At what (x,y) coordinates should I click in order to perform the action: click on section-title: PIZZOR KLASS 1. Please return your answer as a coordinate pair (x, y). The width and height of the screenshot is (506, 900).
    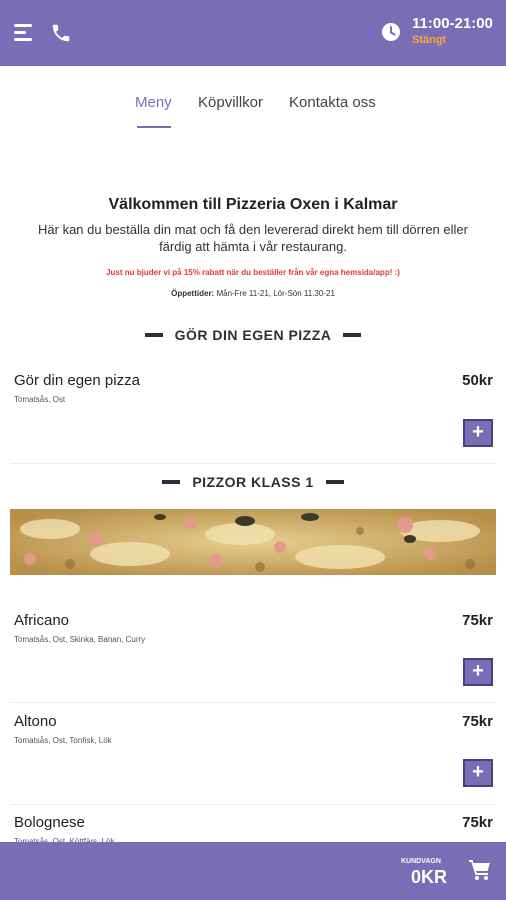
    Looking at the image, I should click on (253, 482).